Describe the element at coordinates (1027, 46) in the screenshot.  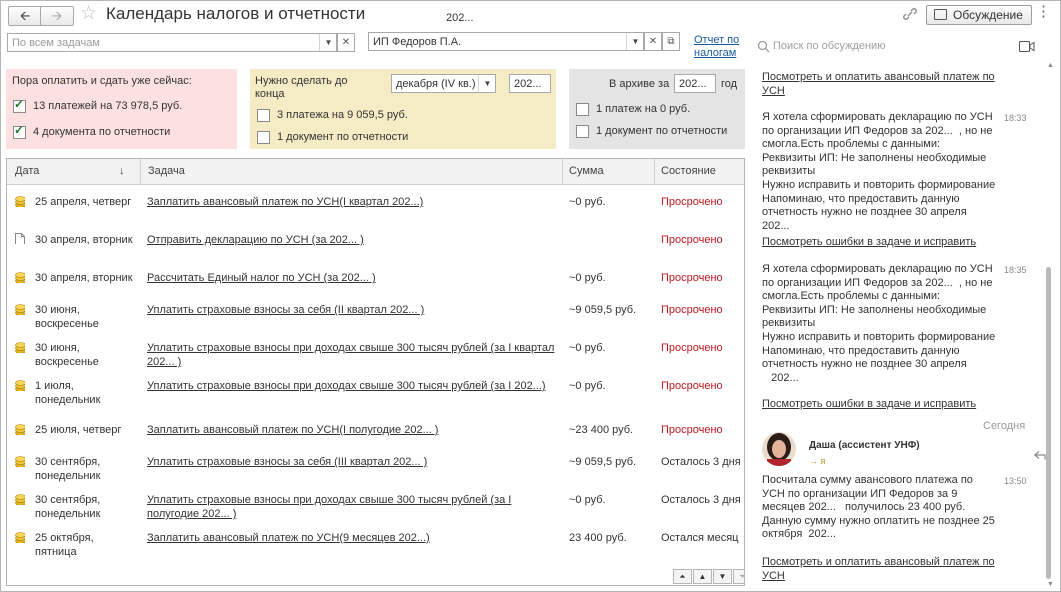
I see `video-icon` at that location.